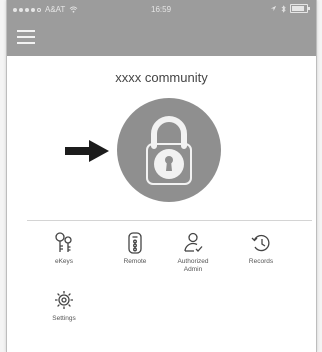 The image size is (322, 352). What do you see at coordinates (55, 9) in the screenshot?
I see `carrier-name: A&AT` at bounding box center [55, 9].